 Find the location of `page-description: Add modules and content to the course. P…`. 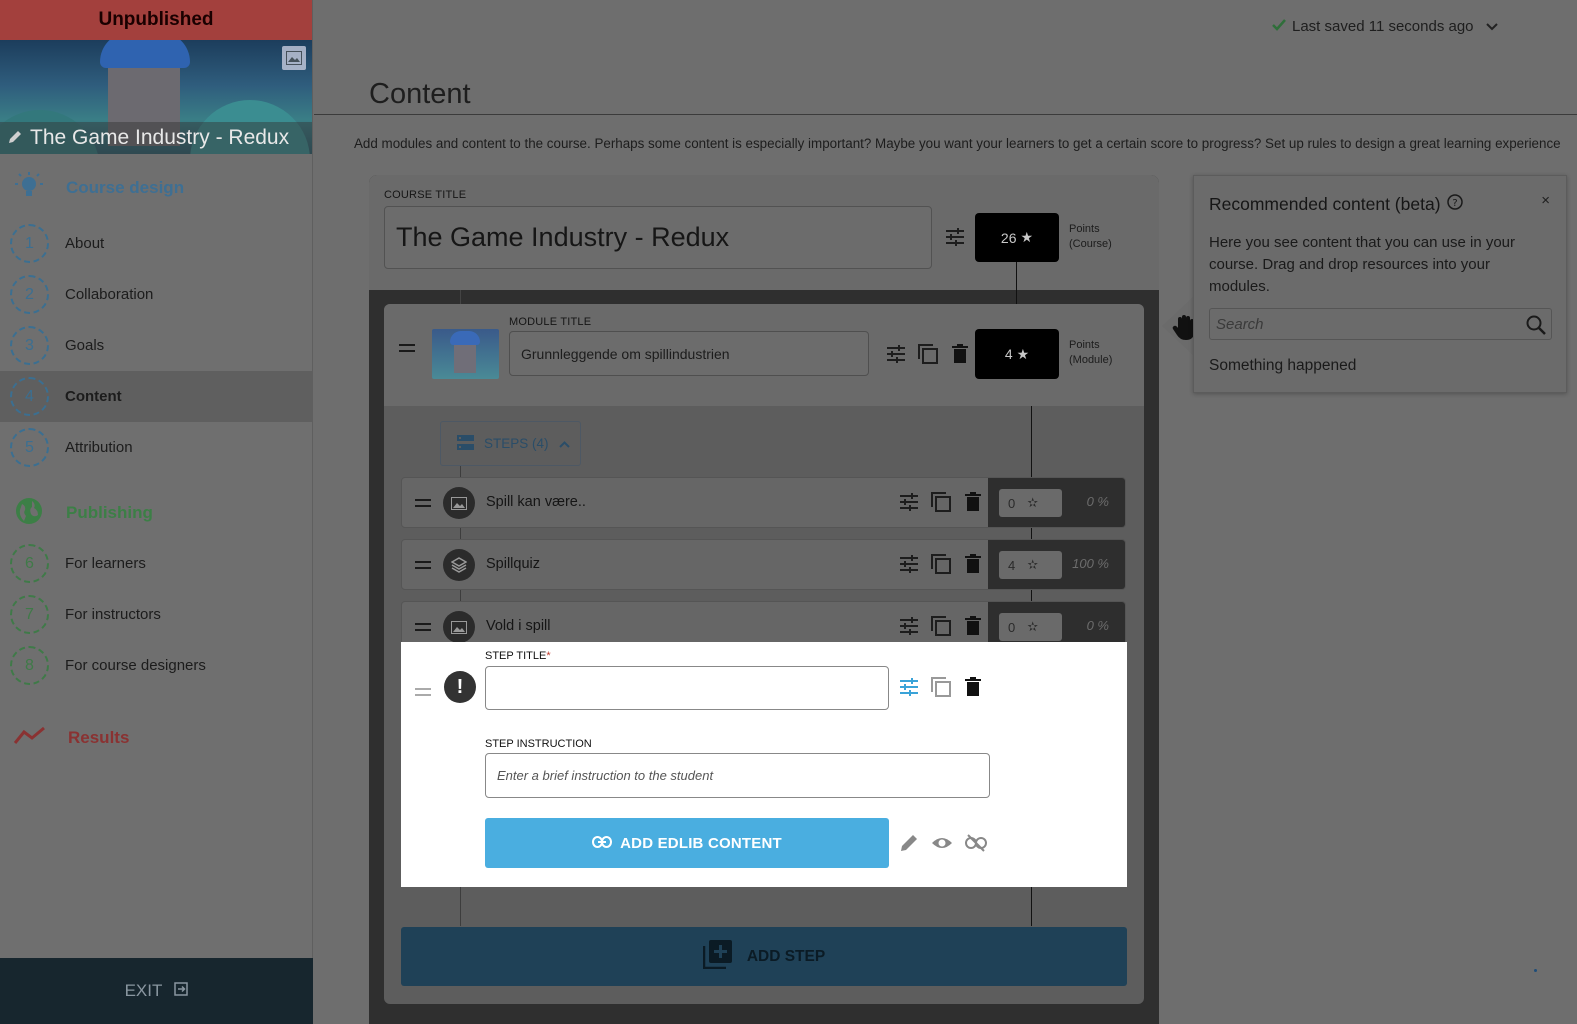

page-description: Add modules and content to the course. P… is located at coordinates (957, 143).